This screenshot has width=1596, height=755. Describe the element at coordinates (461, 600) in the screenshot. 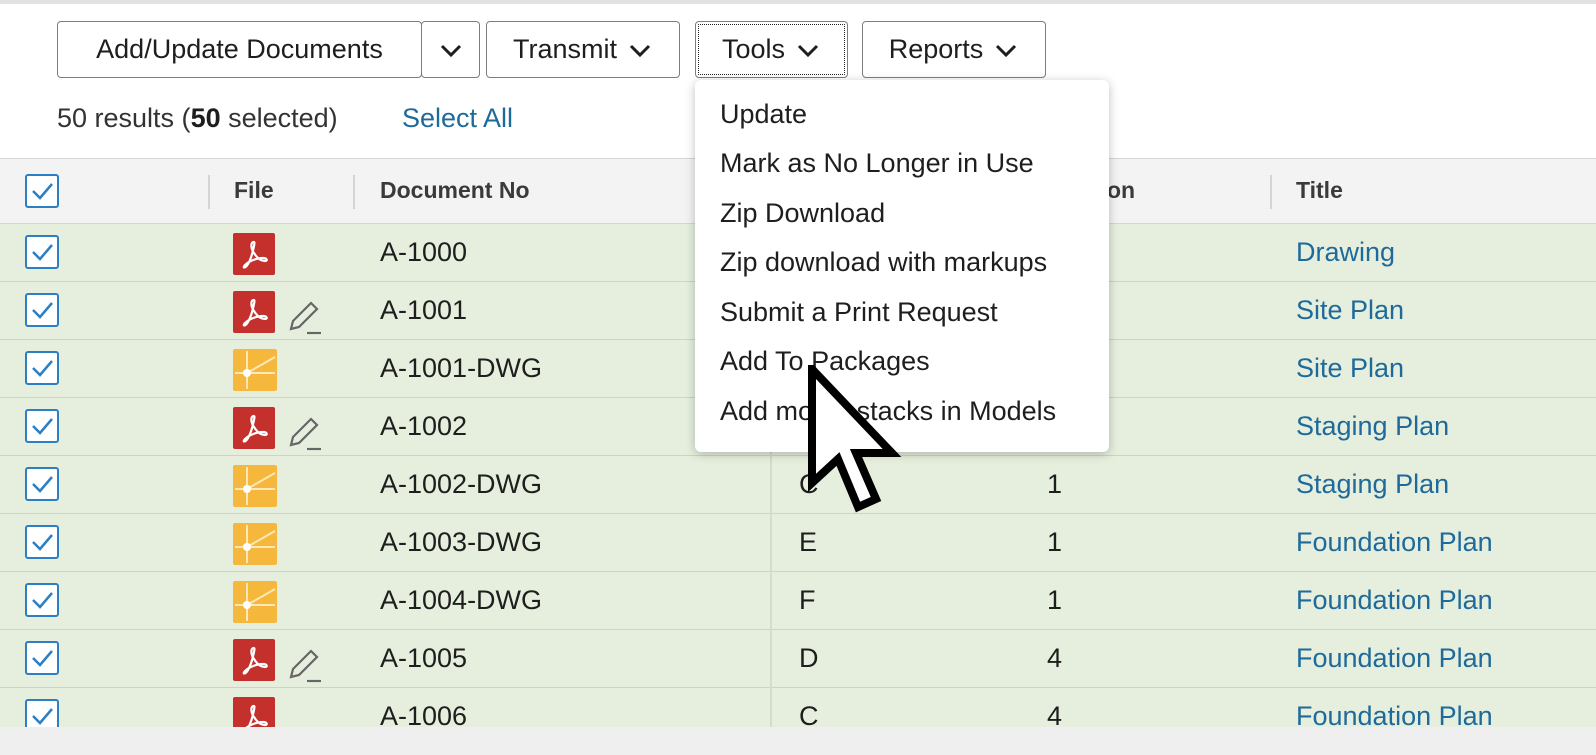

I see `document-number: A-1004-DWG` at that location.